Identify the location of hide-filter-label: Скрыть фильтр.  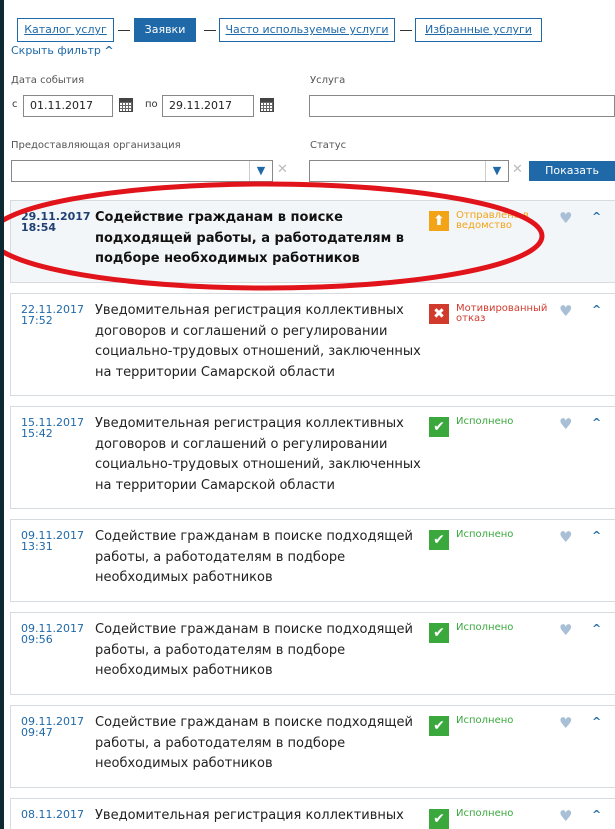
(56, 50).